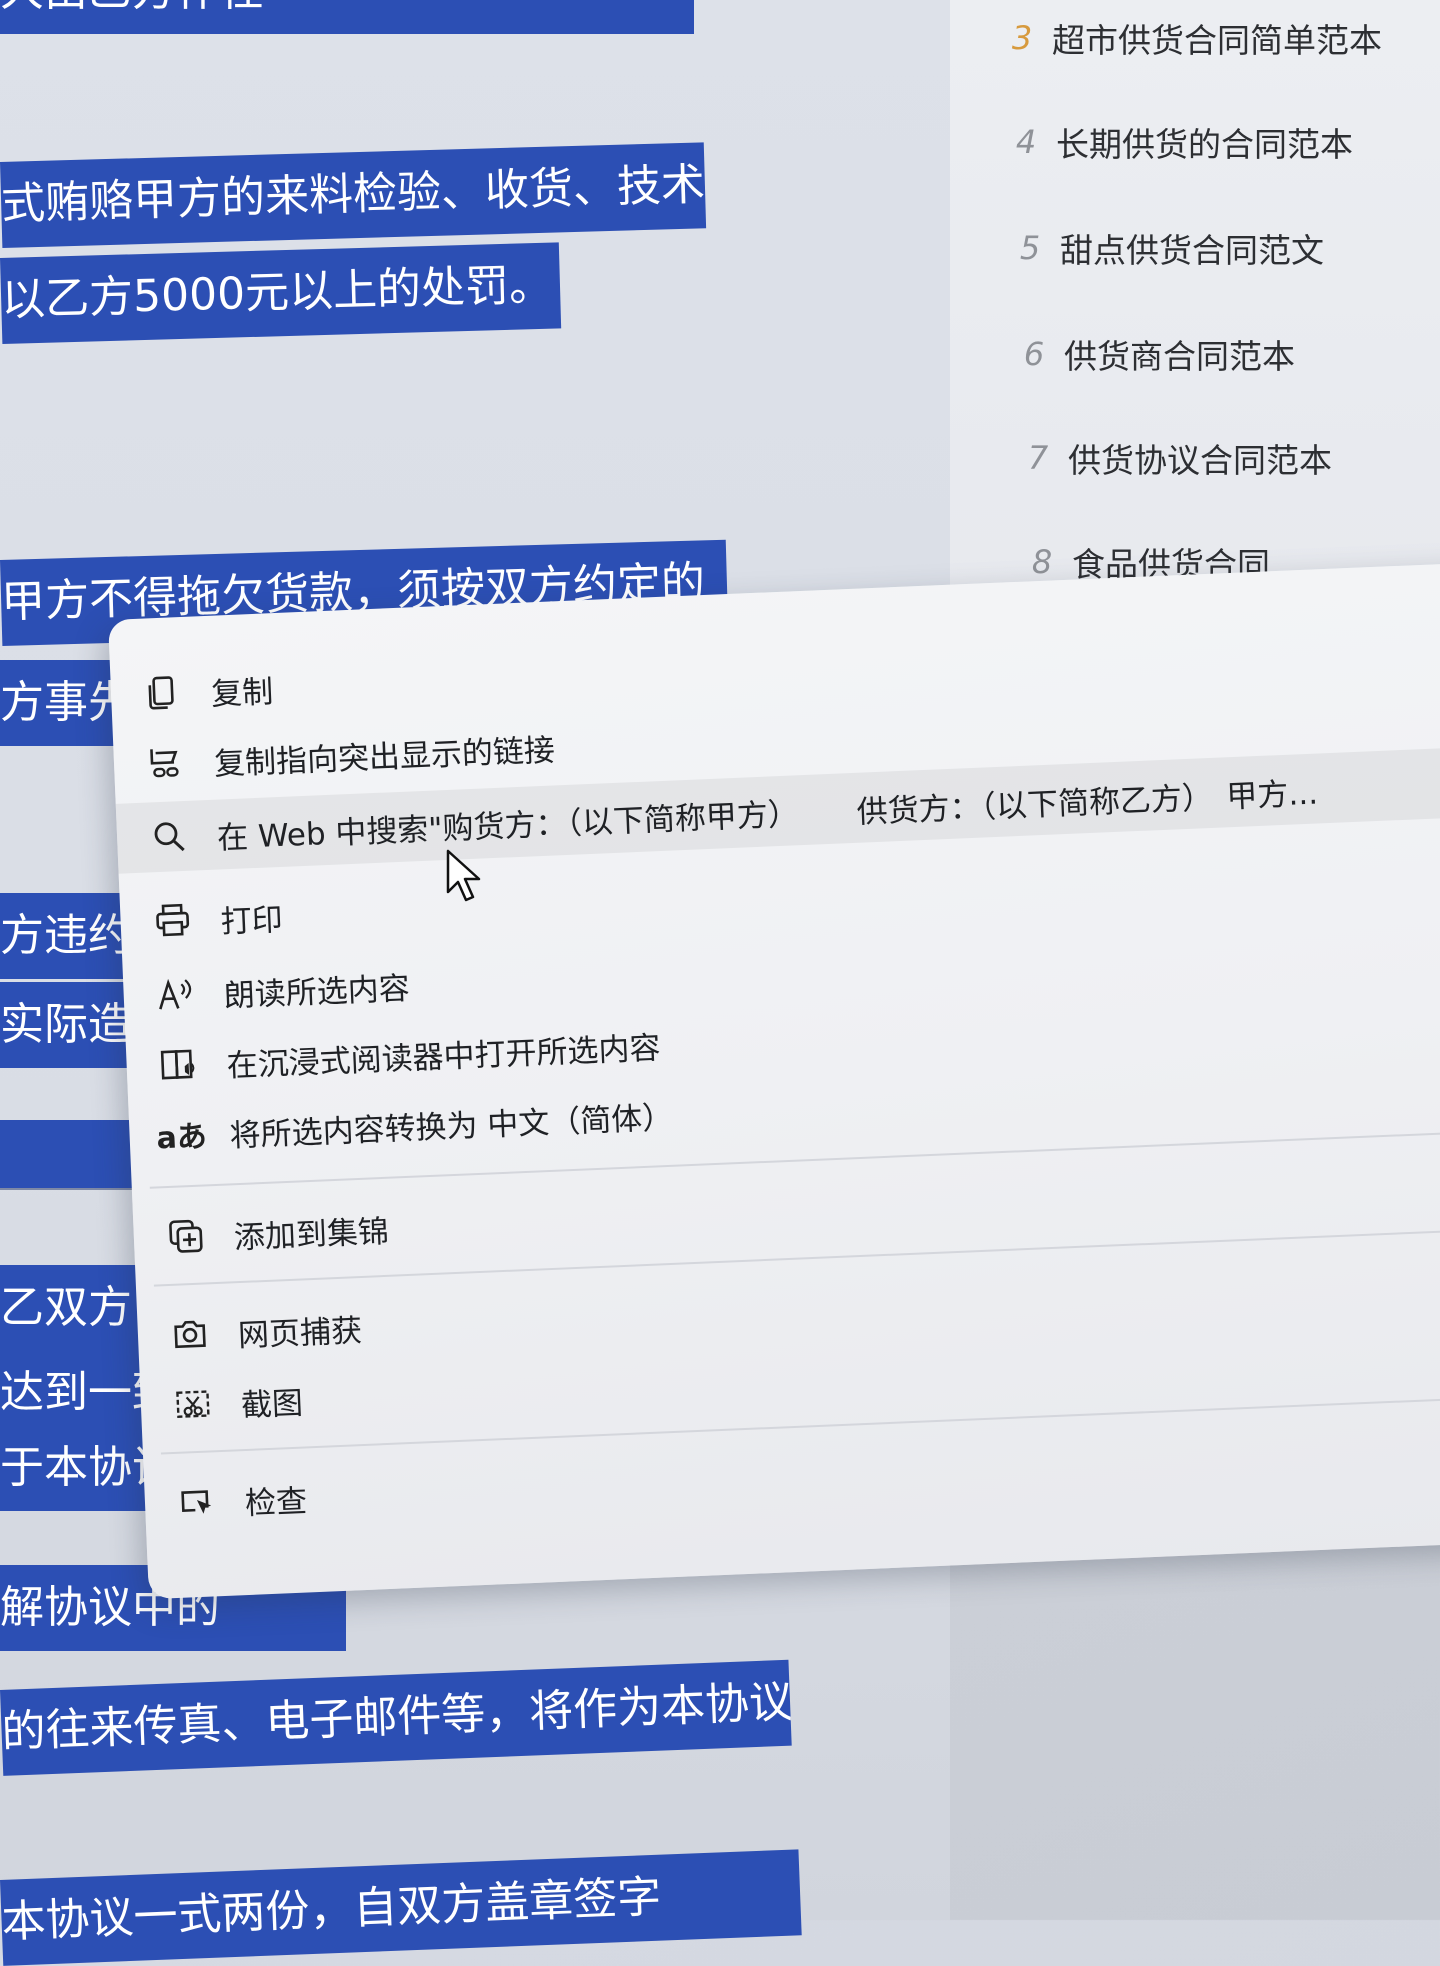 The width and height of the screenshot is (1440, 1966). I want to click on related-item: 5 甜点供货合同范文, so click(1171, 248).